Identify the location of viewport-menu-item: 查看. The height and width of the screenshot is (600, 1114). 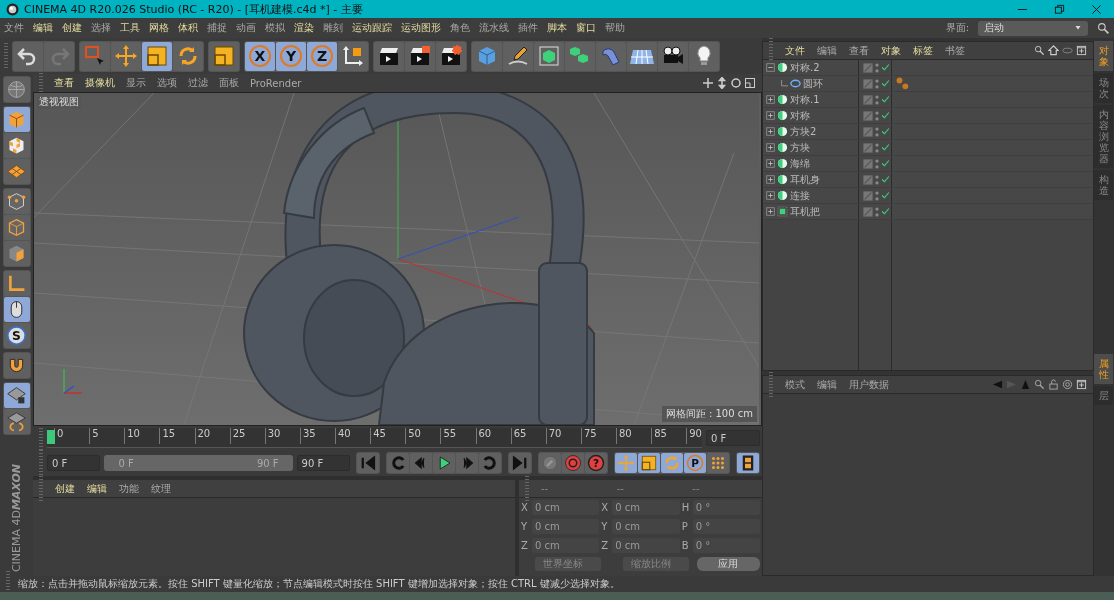
(64, 83).